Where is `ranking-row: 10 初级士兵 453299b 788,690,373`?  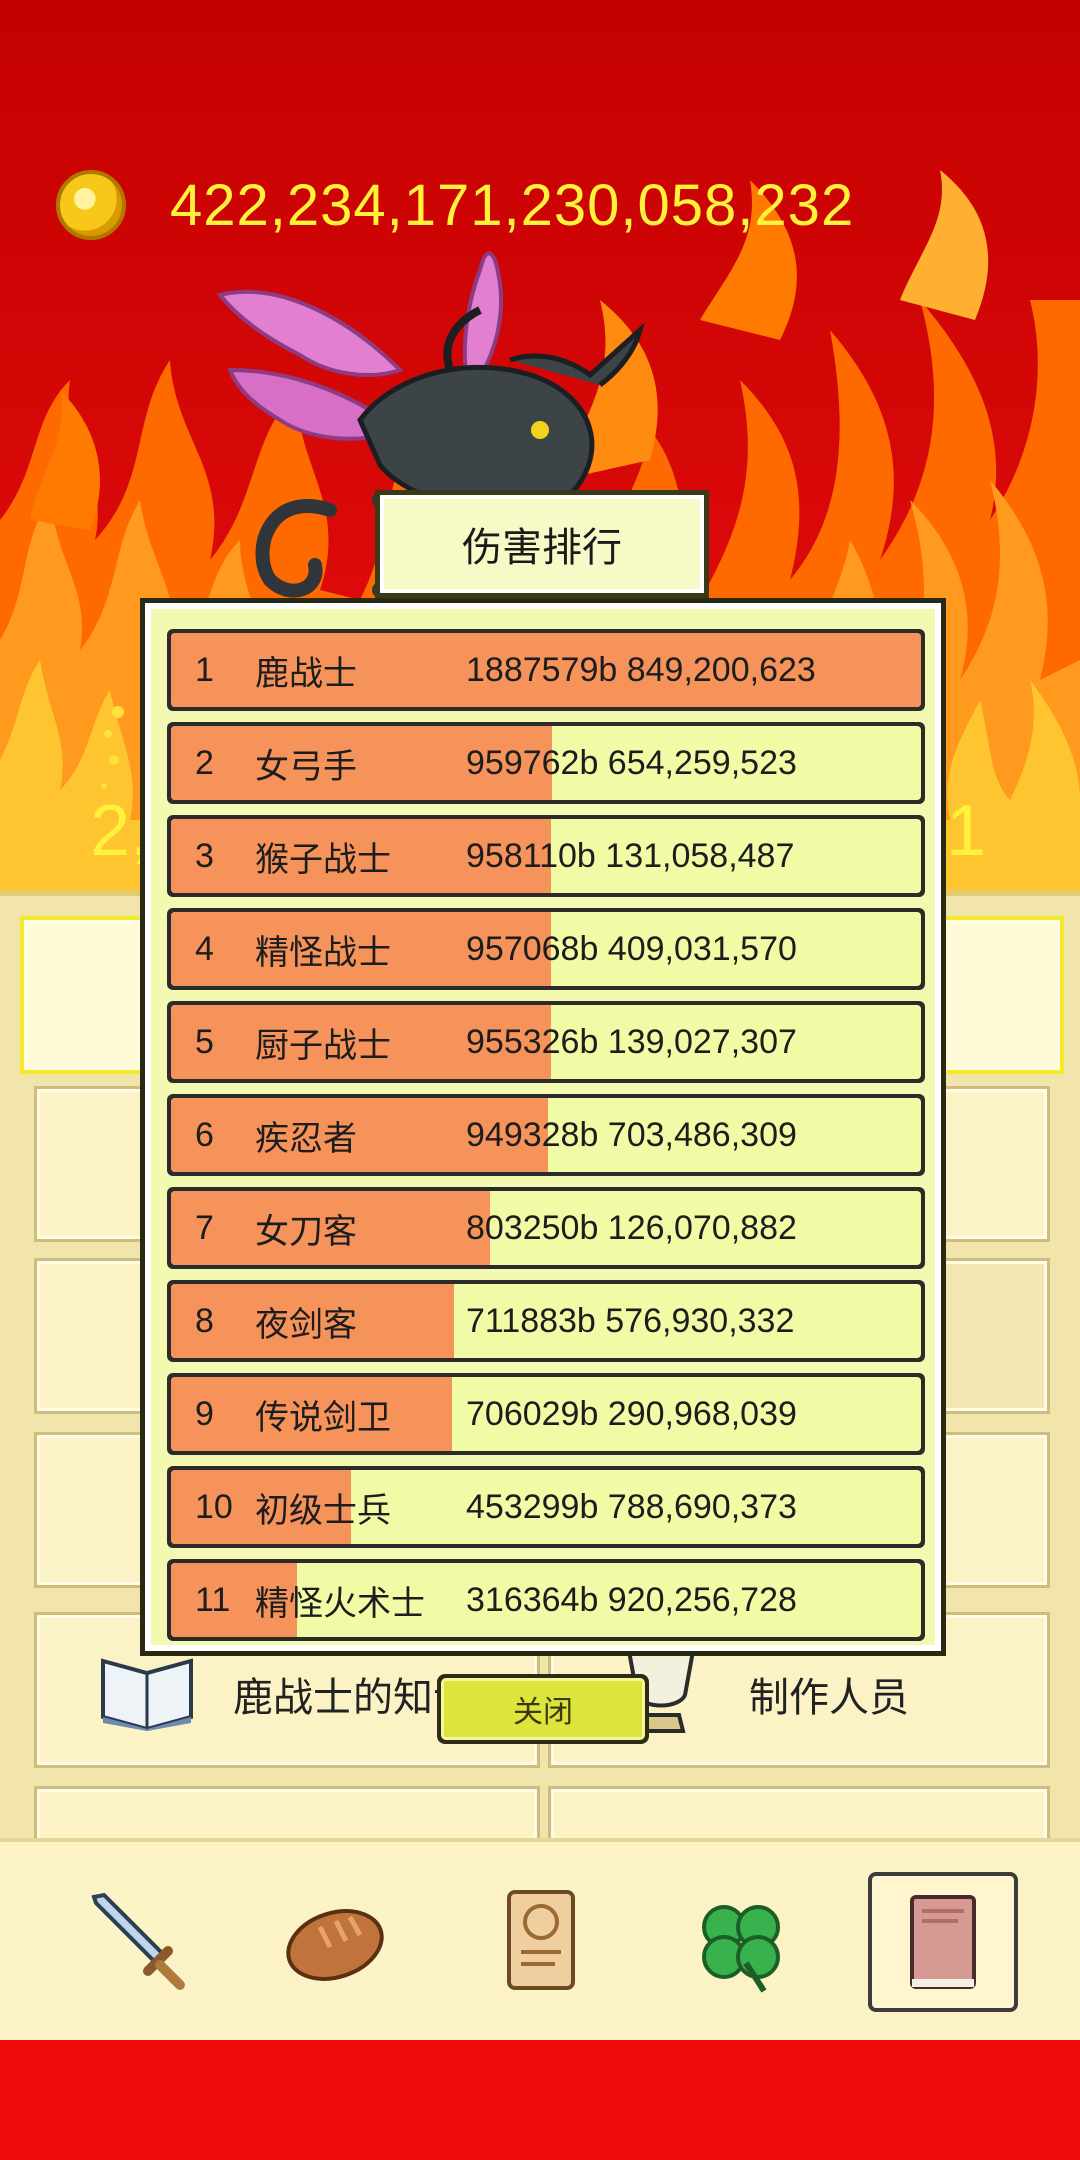 ranking-row: 10 初级士兵 453299b 788,690,373 is located at coordinates (546, 1507).